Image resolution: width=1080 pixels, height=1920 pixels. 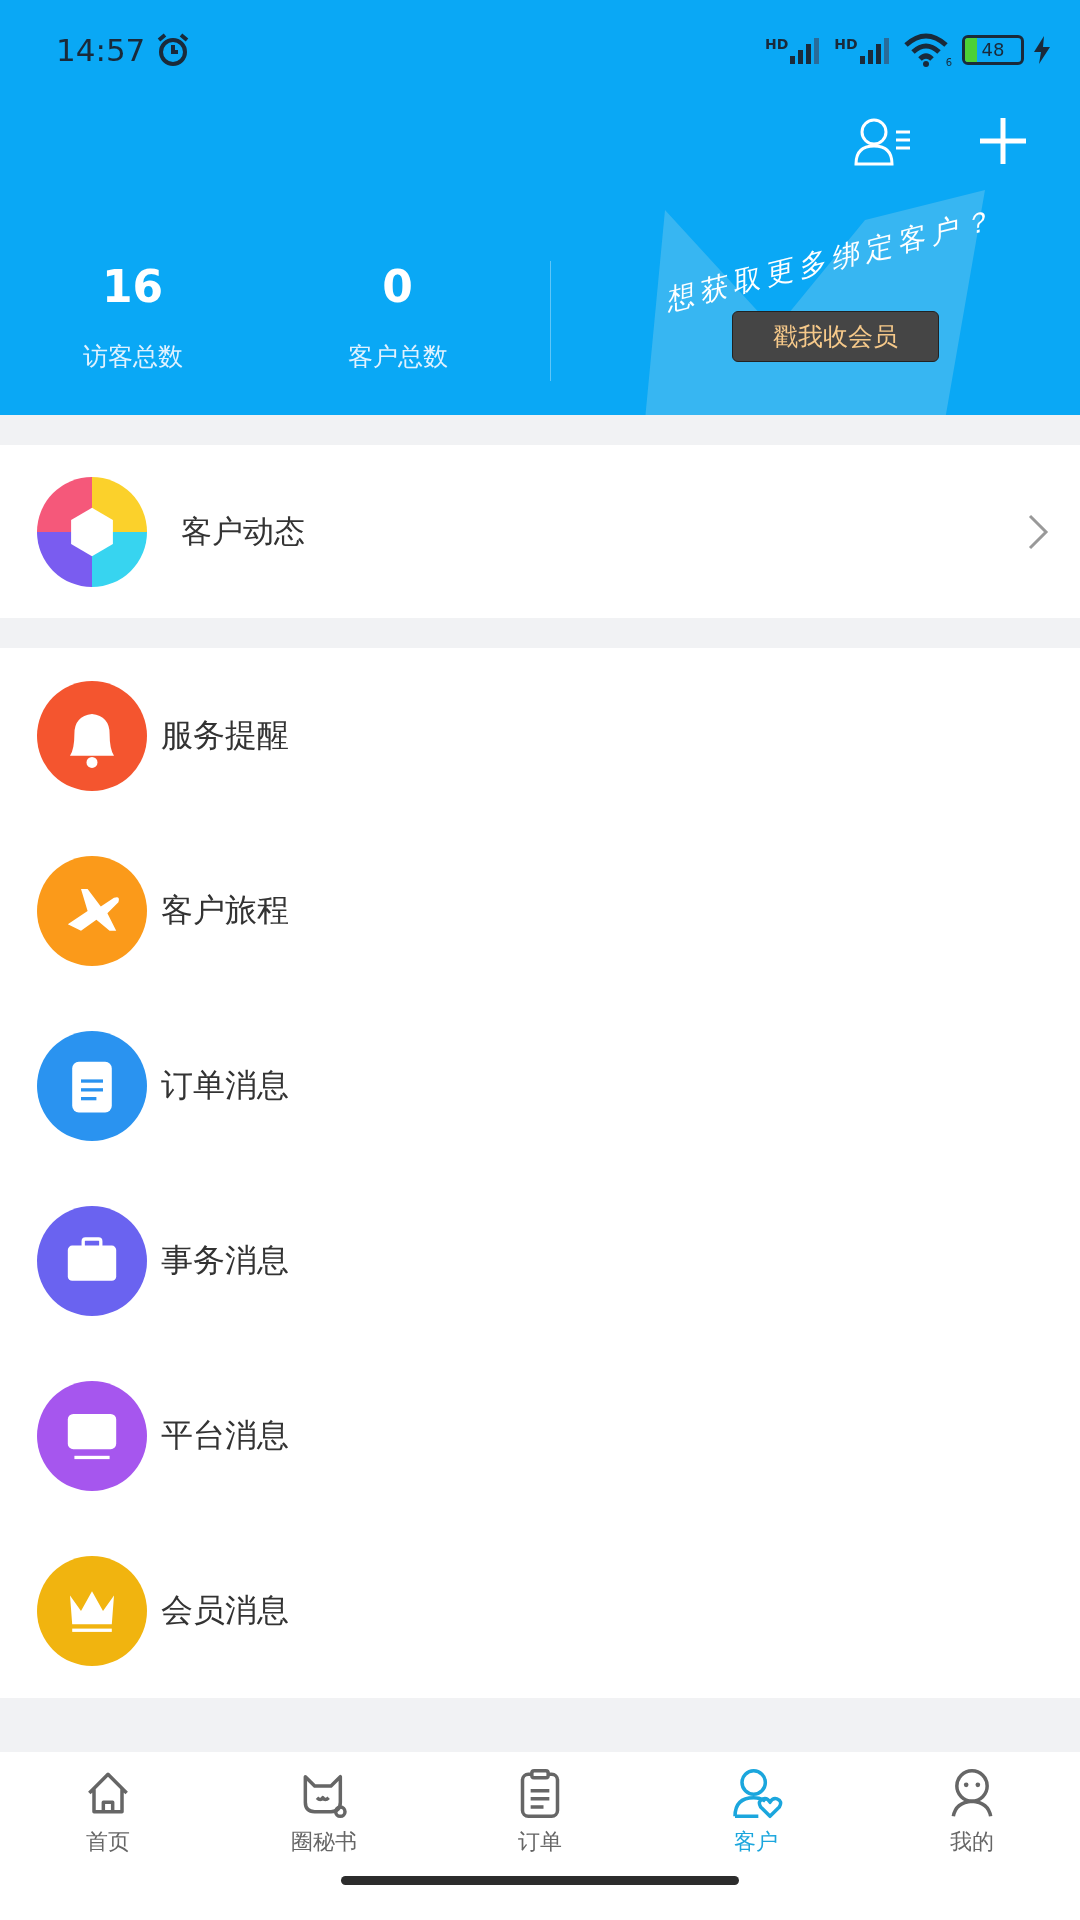 What do you see at coordinates (92, 1610) in the screenshot?
I see `crown-icon` at bounding box center [92, 1610].